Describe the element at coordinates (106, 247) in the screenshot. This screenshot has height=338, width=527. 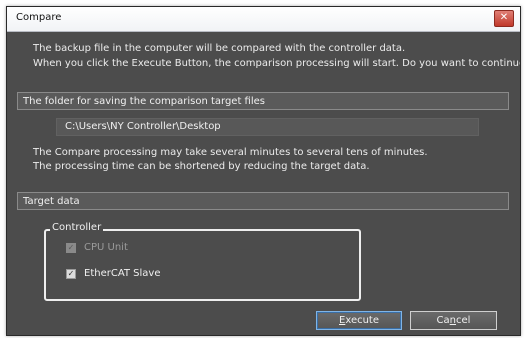
I see `cpu-unit-label: CPU Unit` at that location.